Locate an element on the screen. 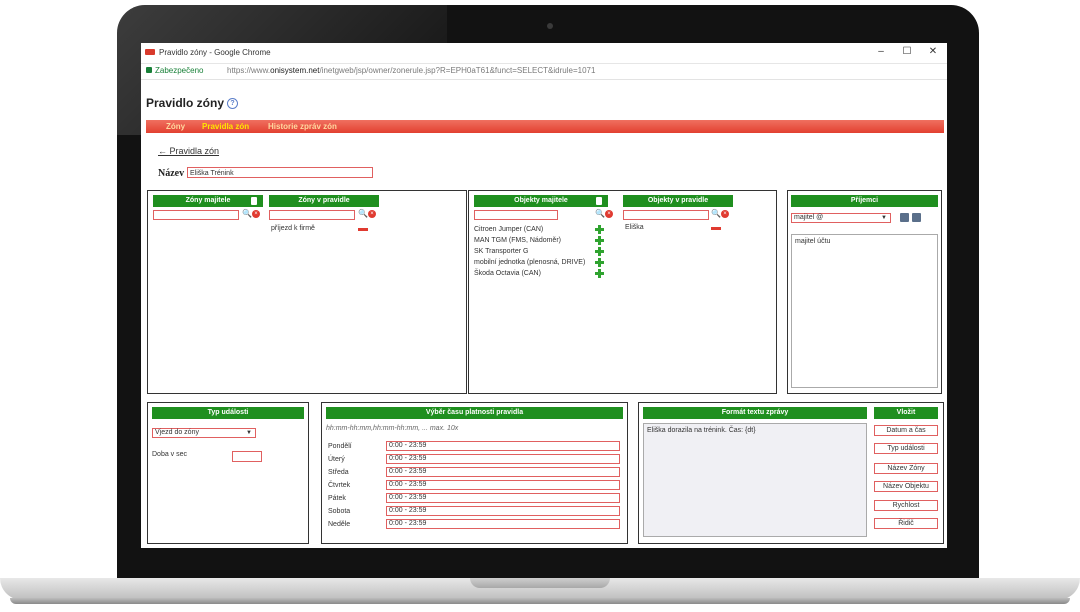  rule-objects-search-input is located at coordinates (666, 215).